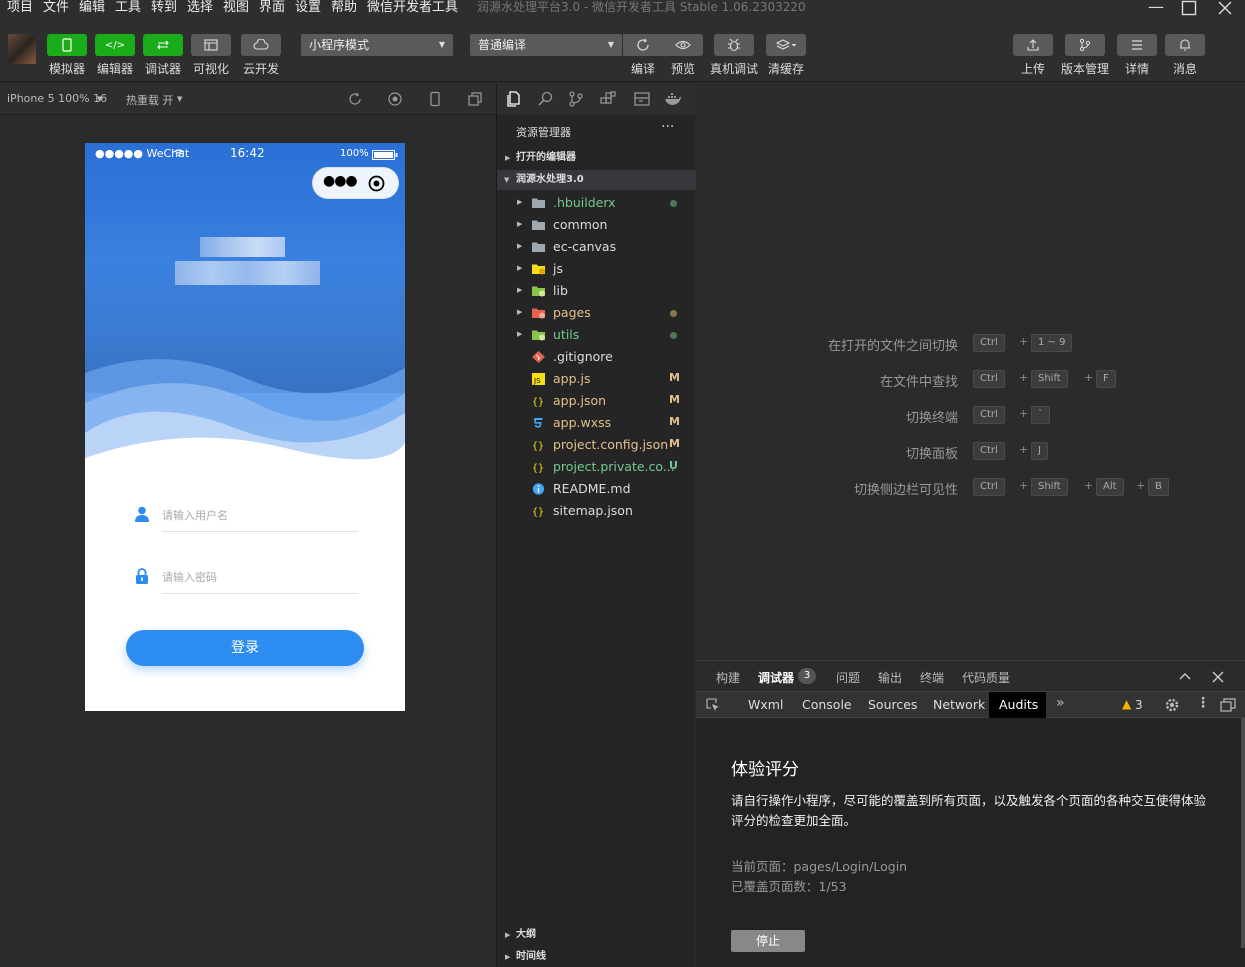  I want to click on search-icon, so click(546, 99).